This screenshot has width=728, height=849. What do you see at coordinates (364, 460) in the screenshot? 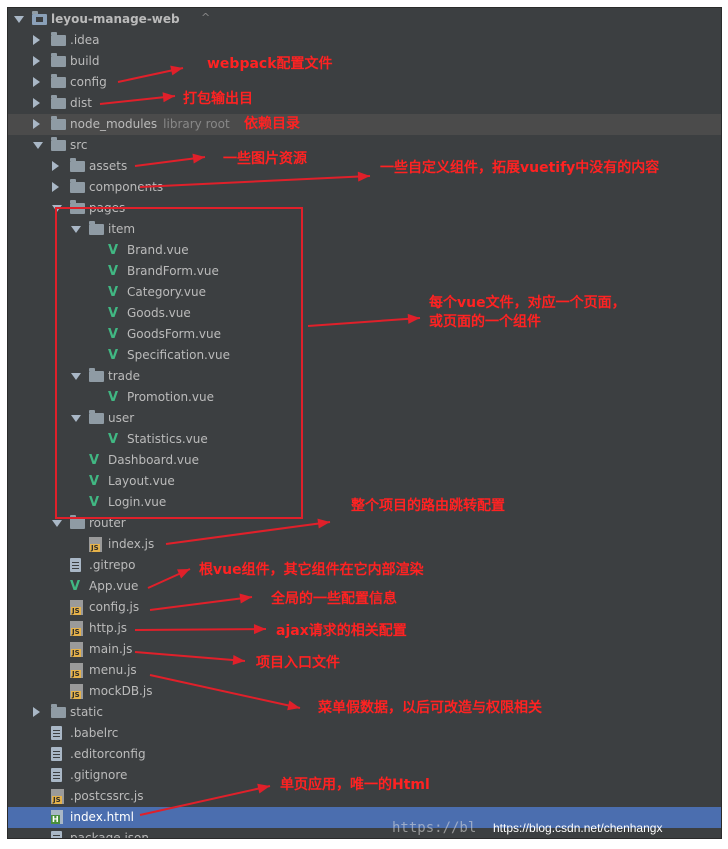
I see `tree-row-dashboard-vue: V Dashboard.vue` at bounding box center [364, 460].